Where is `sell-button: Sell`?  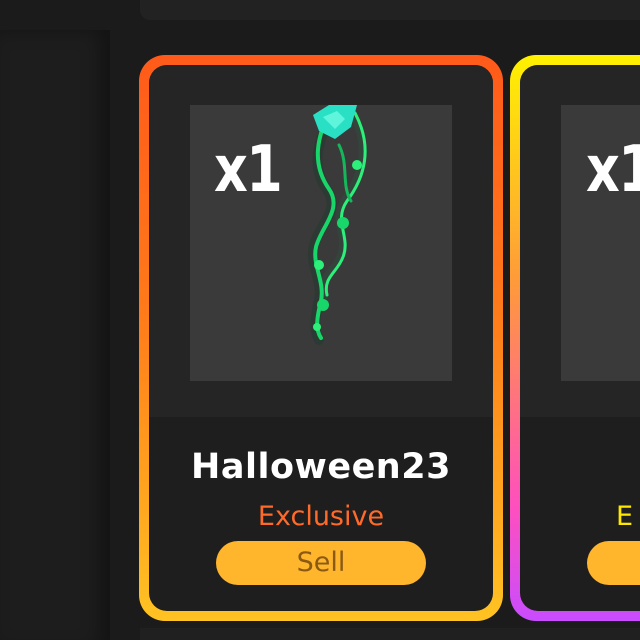
sell-button: Sell is located at coordinates (321, 563).